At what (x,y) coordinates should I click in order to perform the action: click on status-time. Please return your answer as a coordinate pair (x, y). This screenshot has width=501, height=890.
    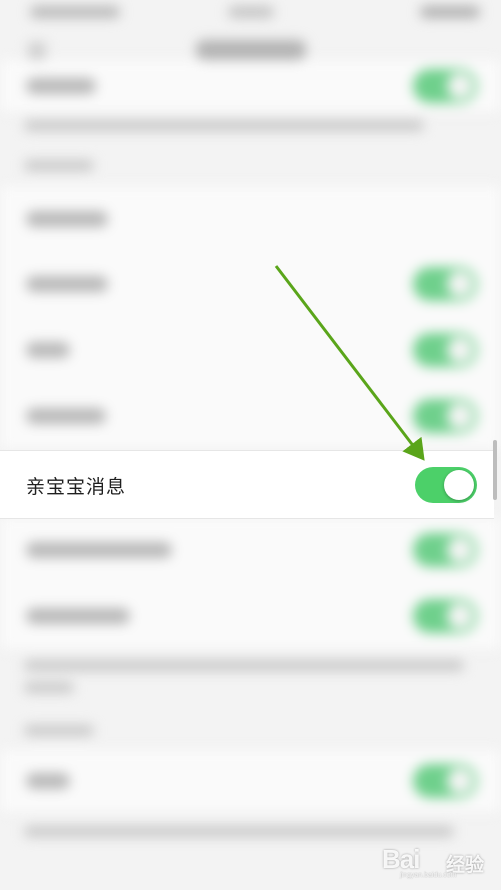
    Looking at the image, I should click on (251, 12).